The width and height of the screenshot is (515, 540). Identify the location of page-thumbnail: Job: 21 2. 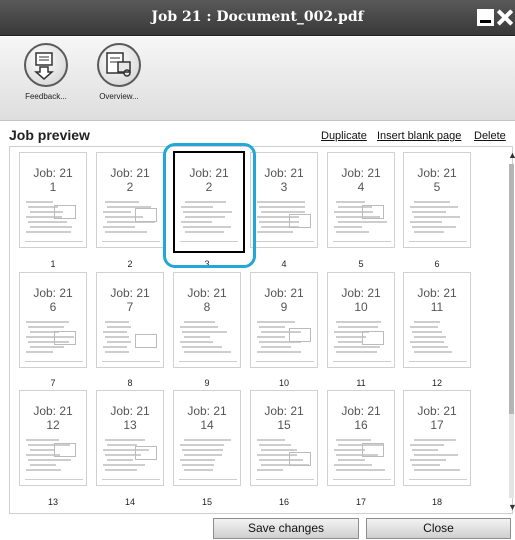
(130, 200).